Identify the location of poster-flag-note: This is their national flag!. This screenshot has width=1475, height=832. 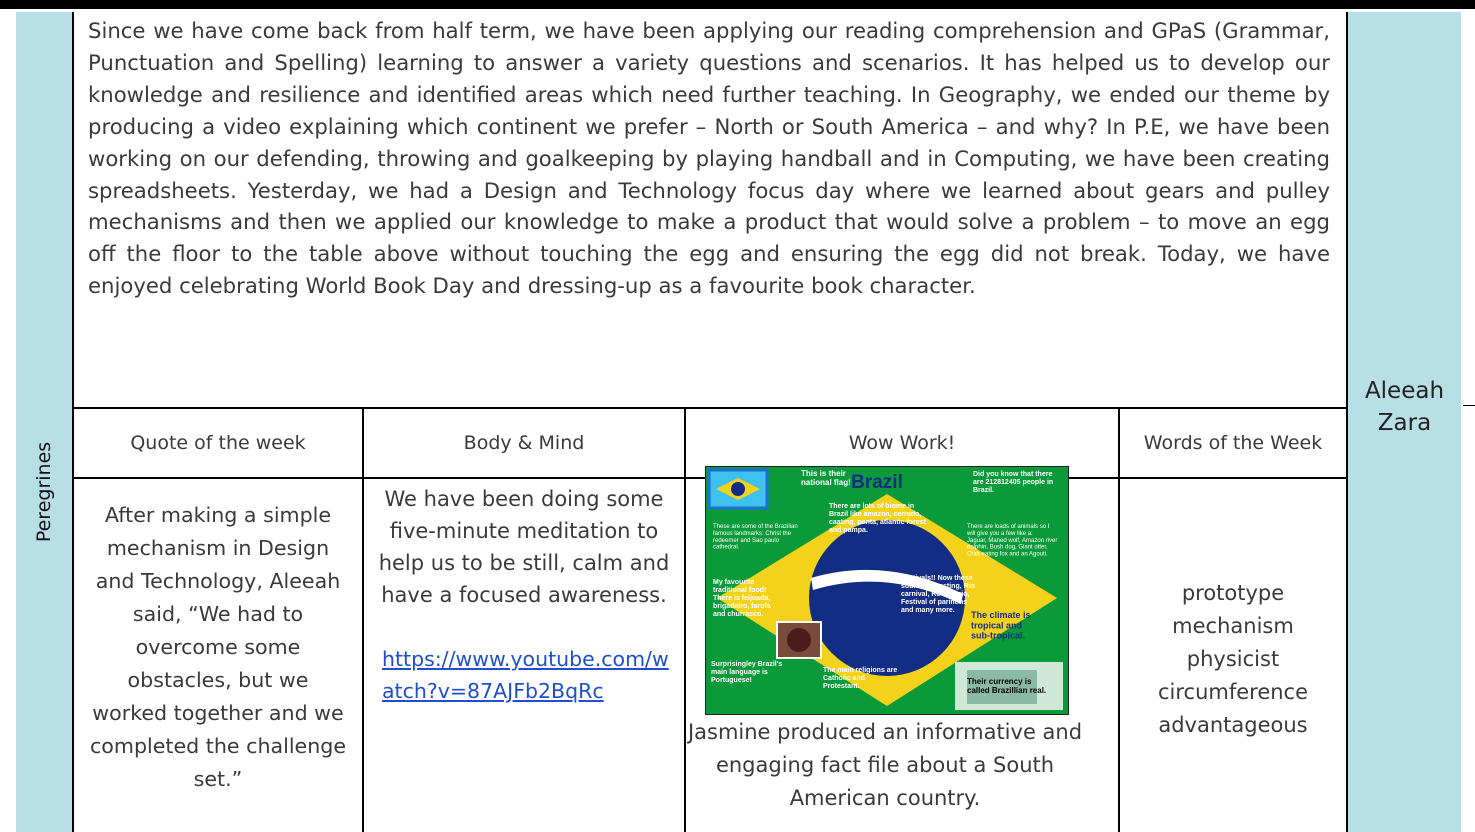
(826, 478).